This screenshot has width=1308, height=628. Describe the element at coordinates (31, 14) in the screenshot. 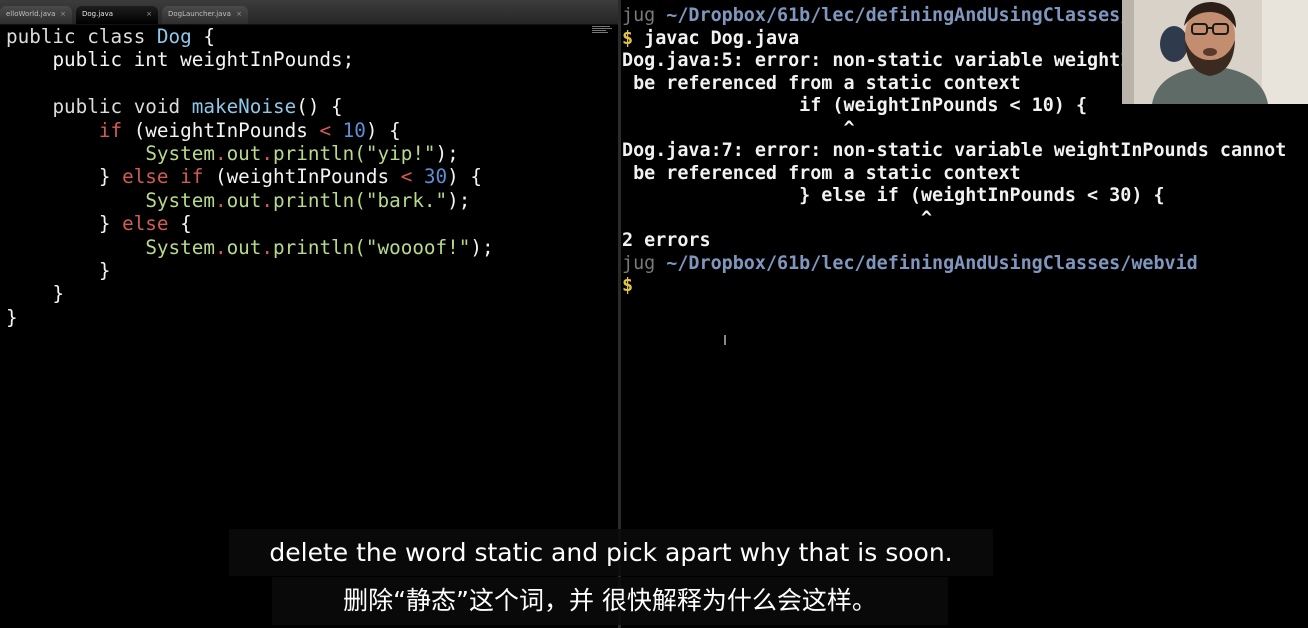

I see `tab-label: elloWorld.java` at that location.